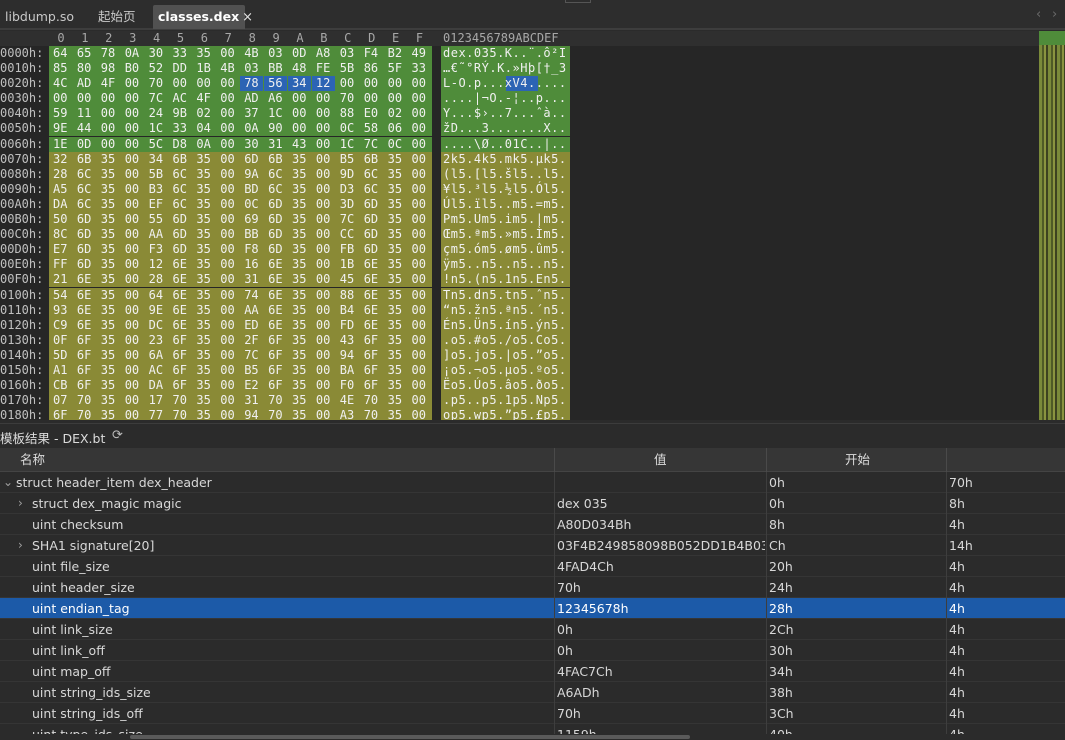 This screenshot has width=1065, height=740. What do you see at coordinates (347, 385) in the screenshot?
I see `hex-byte: F0` at bounding box center [347, 385].